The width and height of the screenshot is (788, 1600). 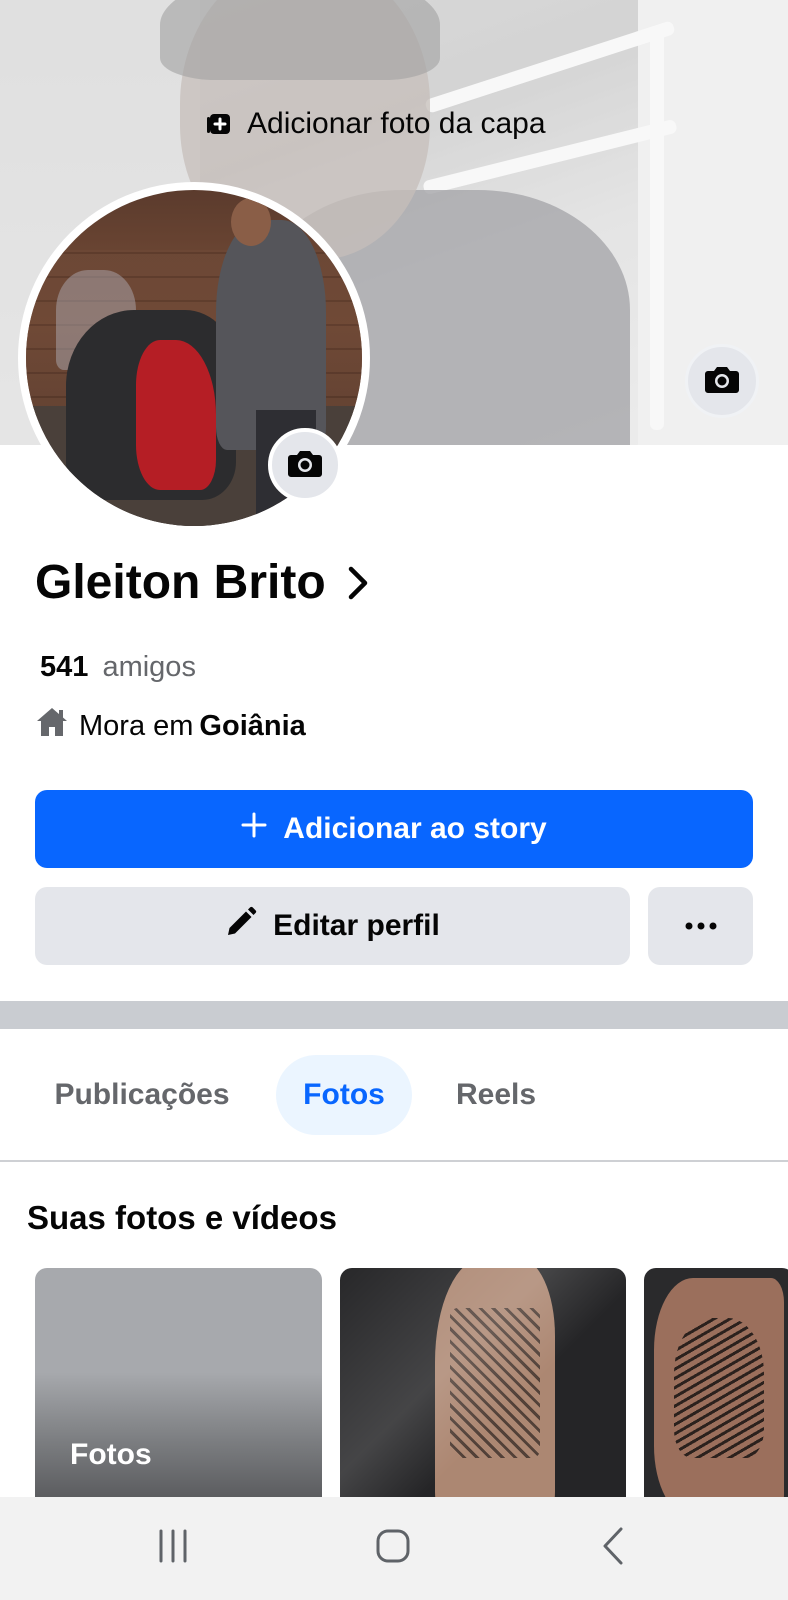 I want to click on friends-count: 541, so click(x=64, y=667).